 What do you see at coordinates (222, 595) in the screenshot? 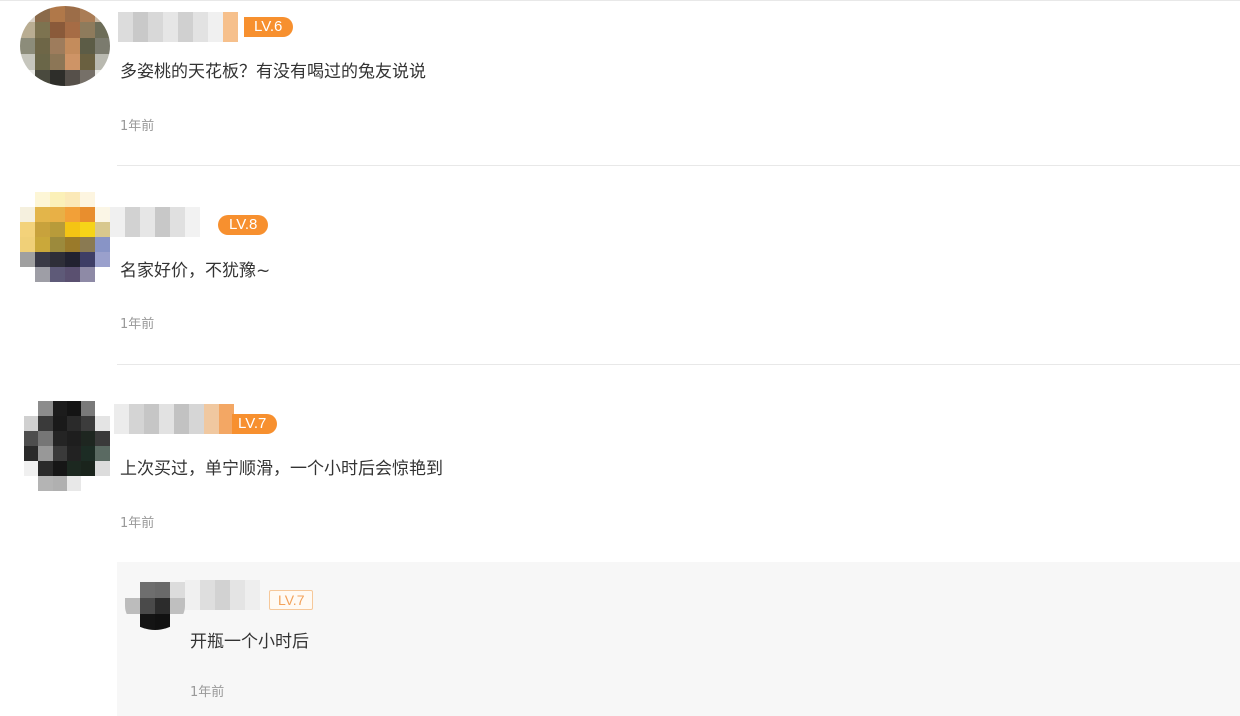
I see `reply-username-blurred` at bounding box center [222, 595].